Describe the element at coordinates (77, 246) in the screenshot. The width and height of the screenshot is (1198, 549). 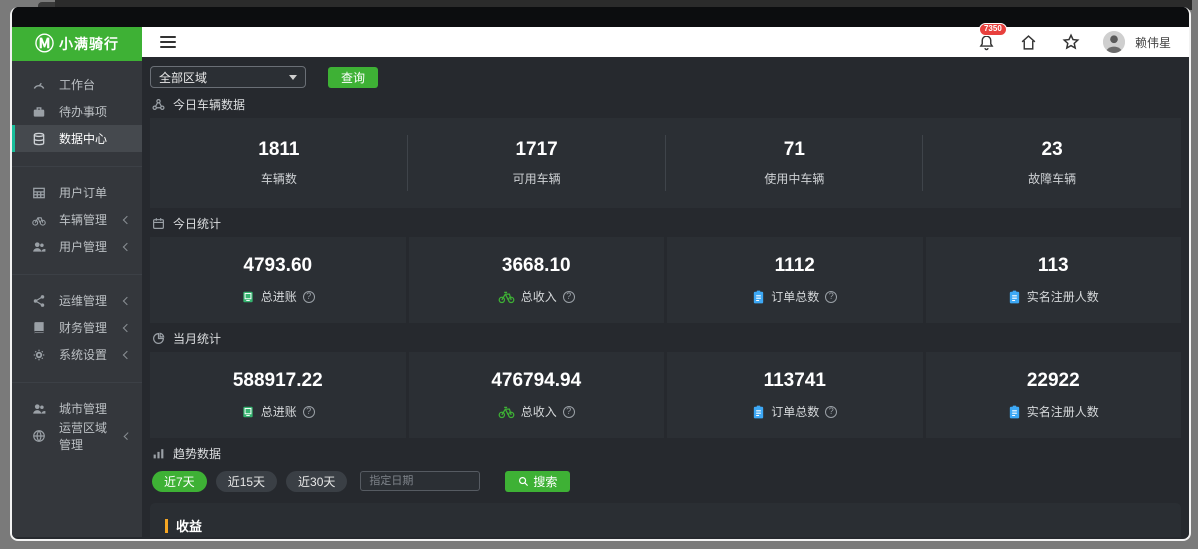
I see `sidebar-item-user-mgmt: 用户管理` at that location.